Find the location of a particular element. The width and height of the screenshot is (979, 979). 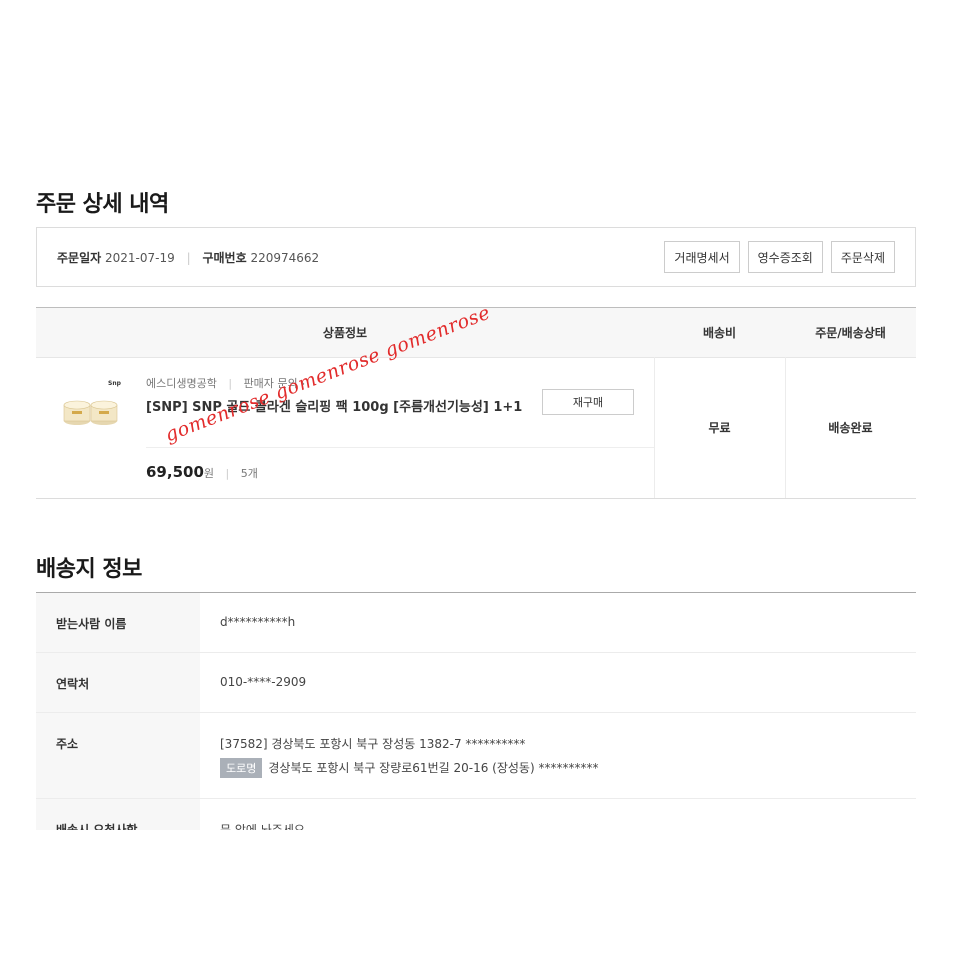

delivery-request-row: 배송시 요청사항 문 앞에 놔주세요 is located at coordinates (476, 814).